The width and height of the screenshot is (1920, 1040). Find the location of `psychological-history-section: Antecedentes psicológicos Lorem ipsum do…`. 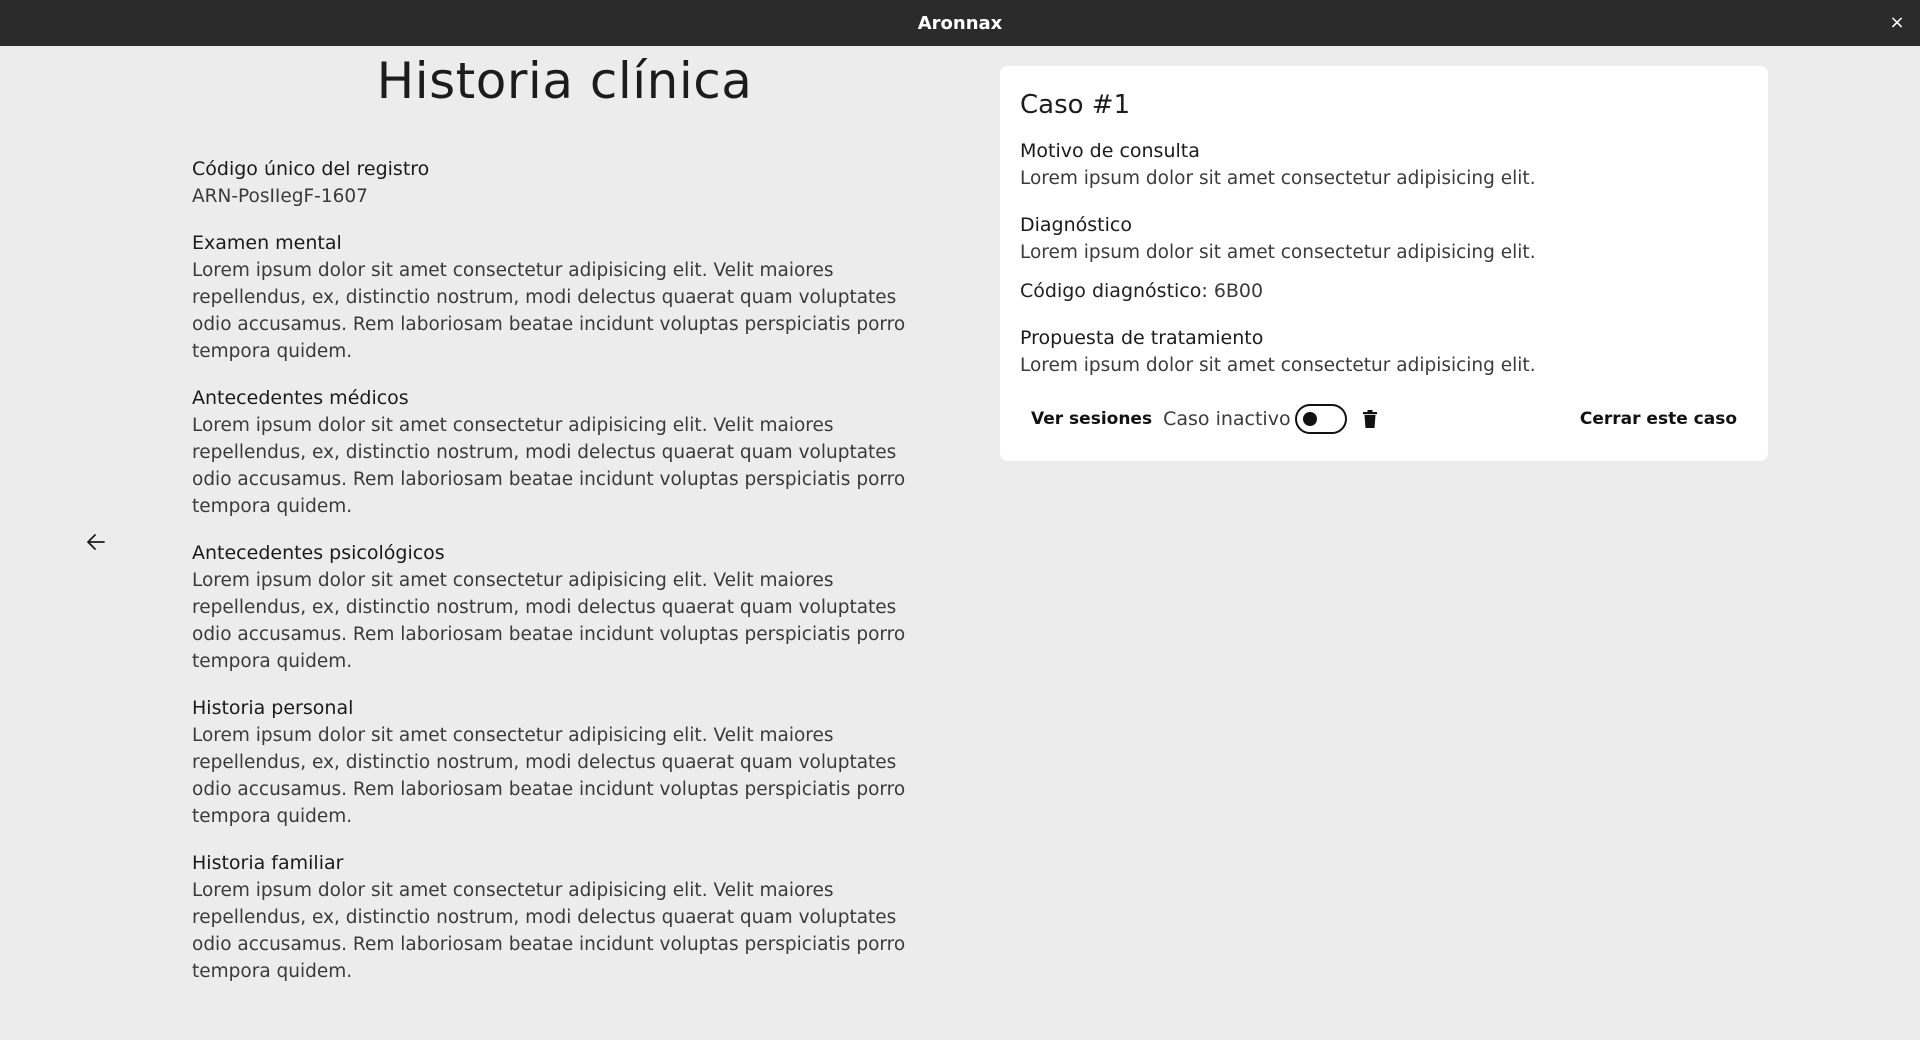

psychological-history-section: Antecedentes psicológicos Lorem ipsum do… is located at coordinates (564, 607).